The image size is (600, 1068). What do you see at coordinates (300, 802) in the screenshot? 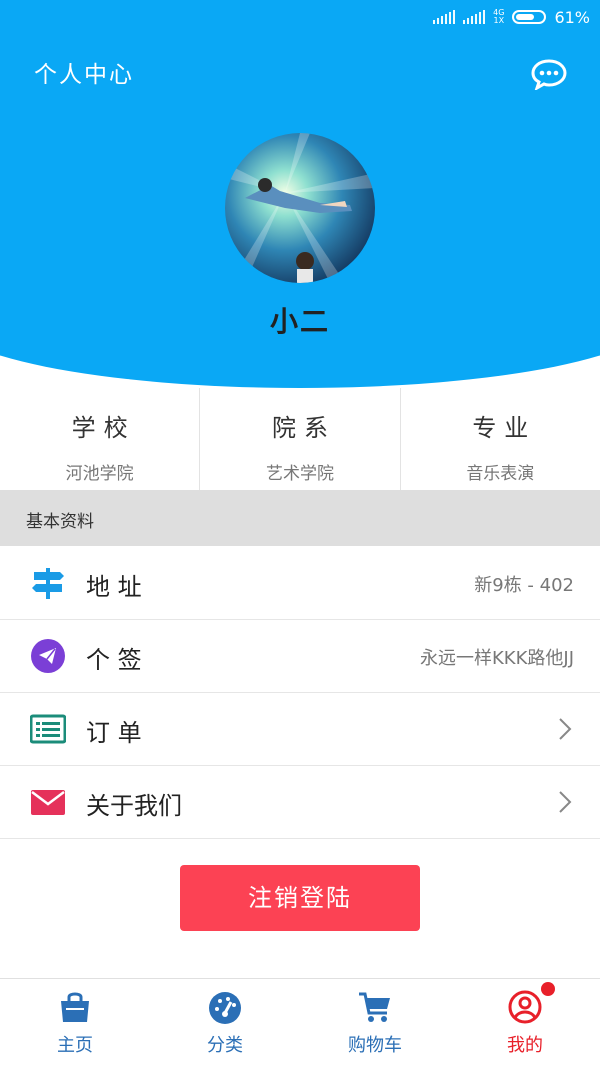
I see `about-row: 关于我们` at bounding box center [300, 802].